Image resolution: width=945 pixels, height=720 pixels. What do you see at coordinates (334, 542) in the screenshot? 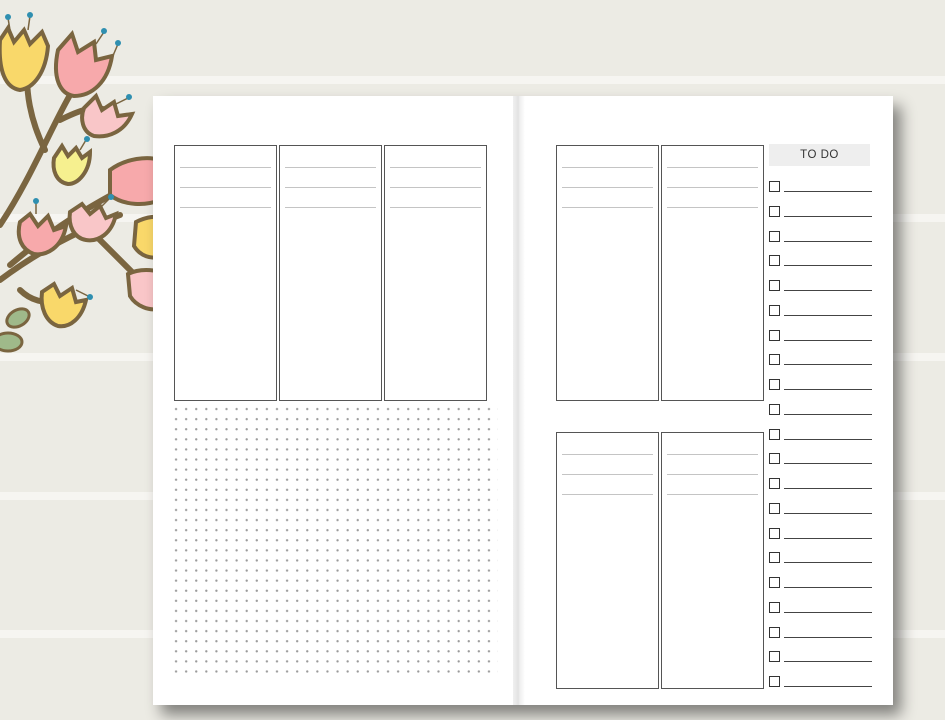
I see `dot-grid` at bounding box center [334, 542].